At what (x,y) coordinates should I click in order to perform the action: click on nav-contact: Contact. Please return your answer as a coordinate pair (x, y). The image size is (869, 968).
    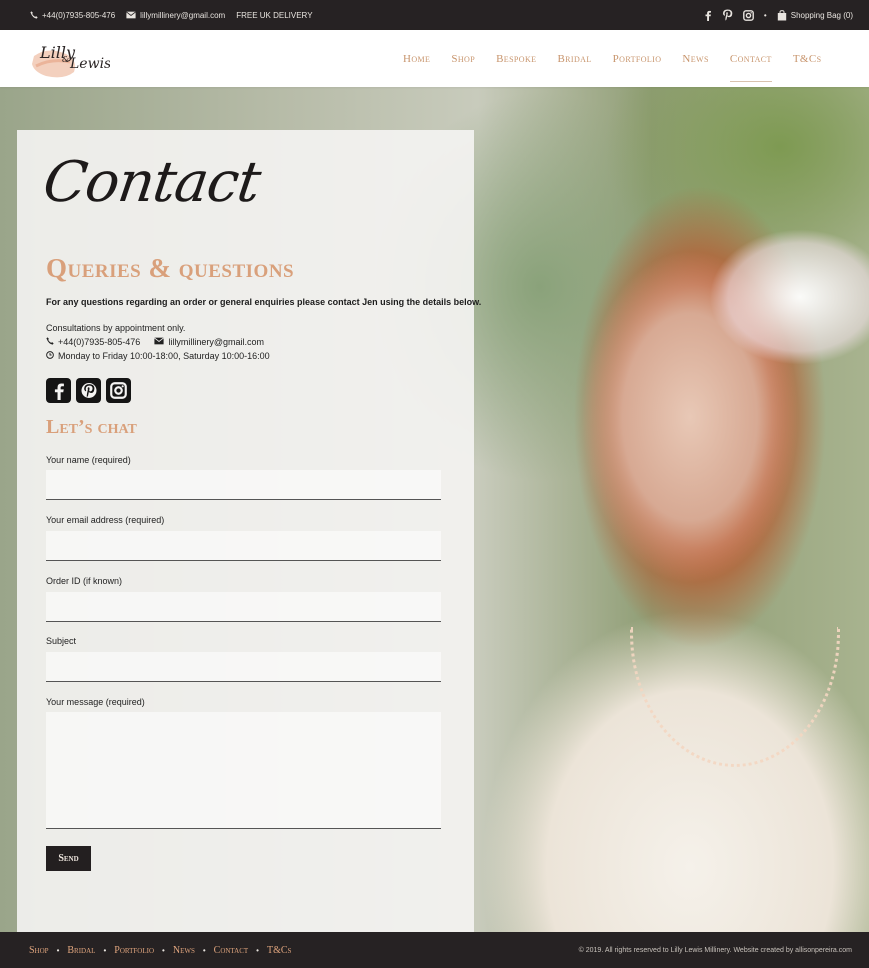
    Looking at the image, I should click on (750, 64).